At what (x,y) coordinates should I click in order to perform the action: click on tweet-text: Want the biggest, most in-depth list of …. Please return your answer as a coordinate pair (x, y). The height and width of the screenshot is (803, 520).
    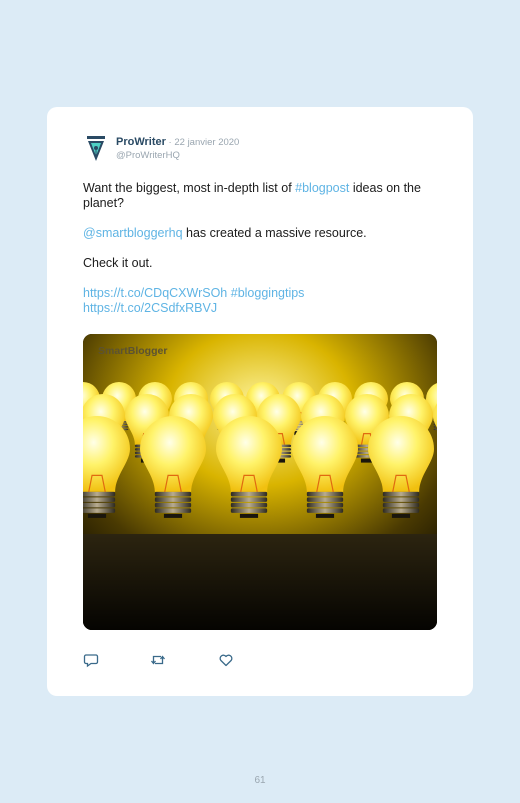
    Looking at the image, I should click on (263, 248).